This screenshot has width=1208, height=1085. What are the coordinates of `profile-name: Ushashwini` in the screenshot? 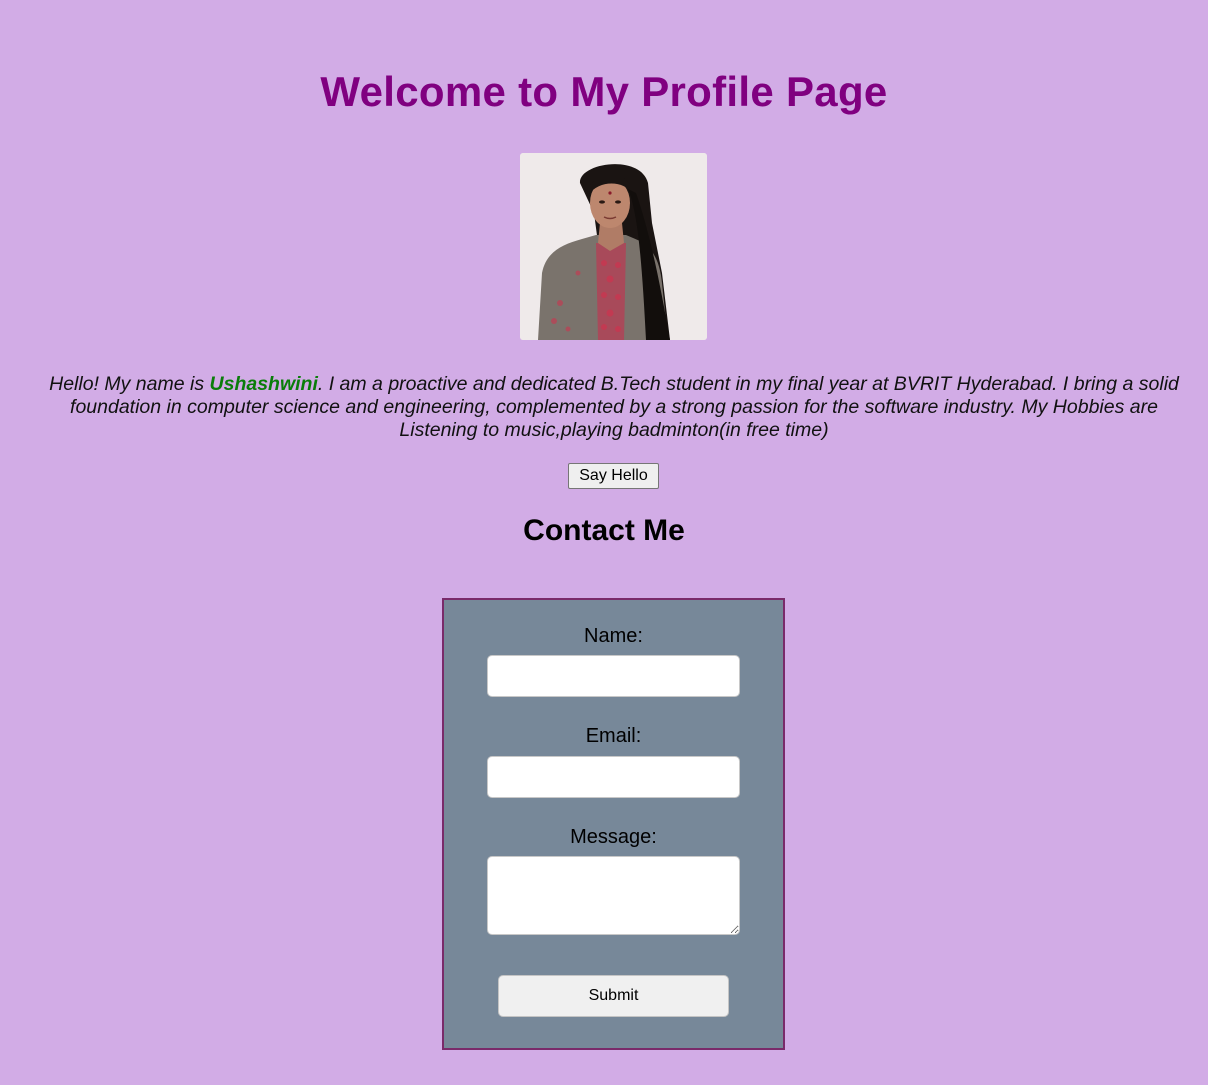 It's located at (263, 384).